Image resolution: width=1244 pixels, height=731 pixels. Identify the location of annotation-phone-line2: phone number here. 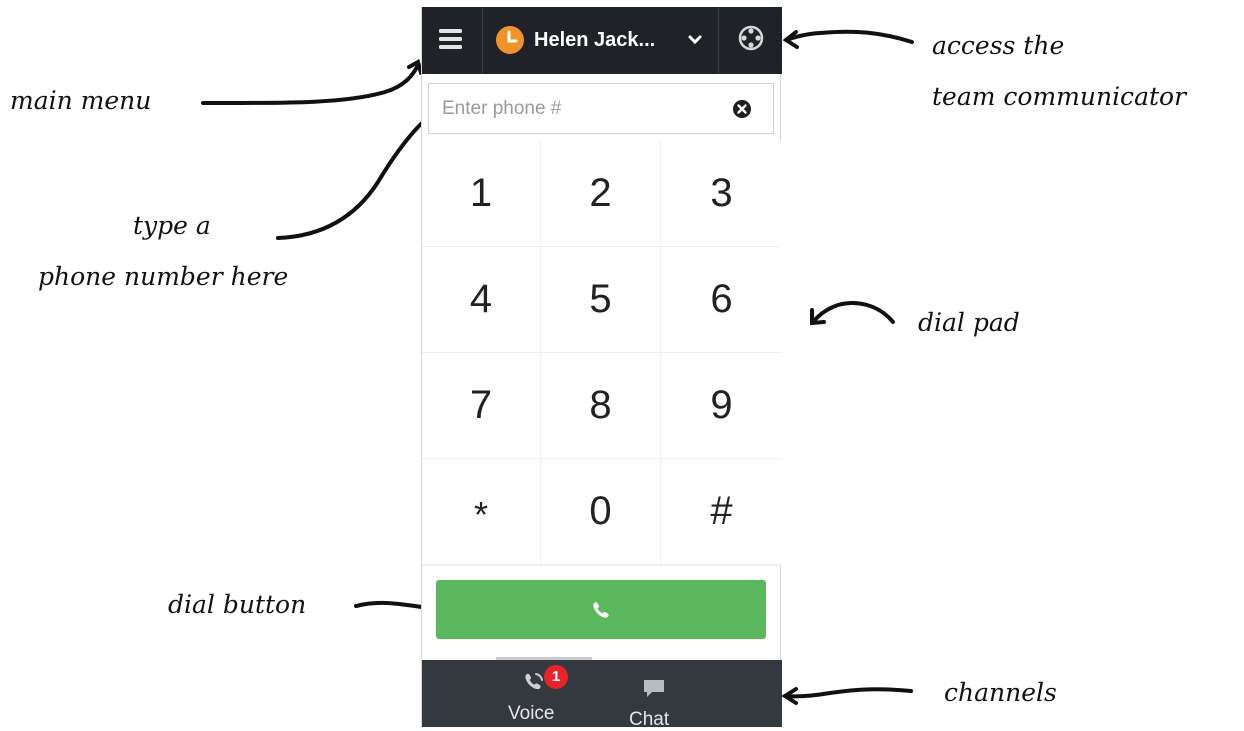
(163, 276).